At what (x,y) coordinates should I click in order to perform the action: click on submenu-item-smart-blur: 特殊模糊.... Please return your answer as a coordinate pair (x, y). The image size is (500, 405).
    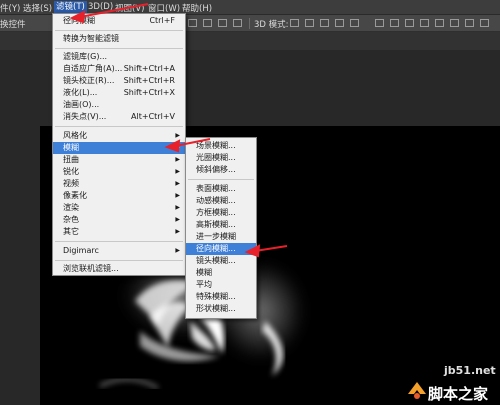
    Looking at the image, I should click on (221, 297).